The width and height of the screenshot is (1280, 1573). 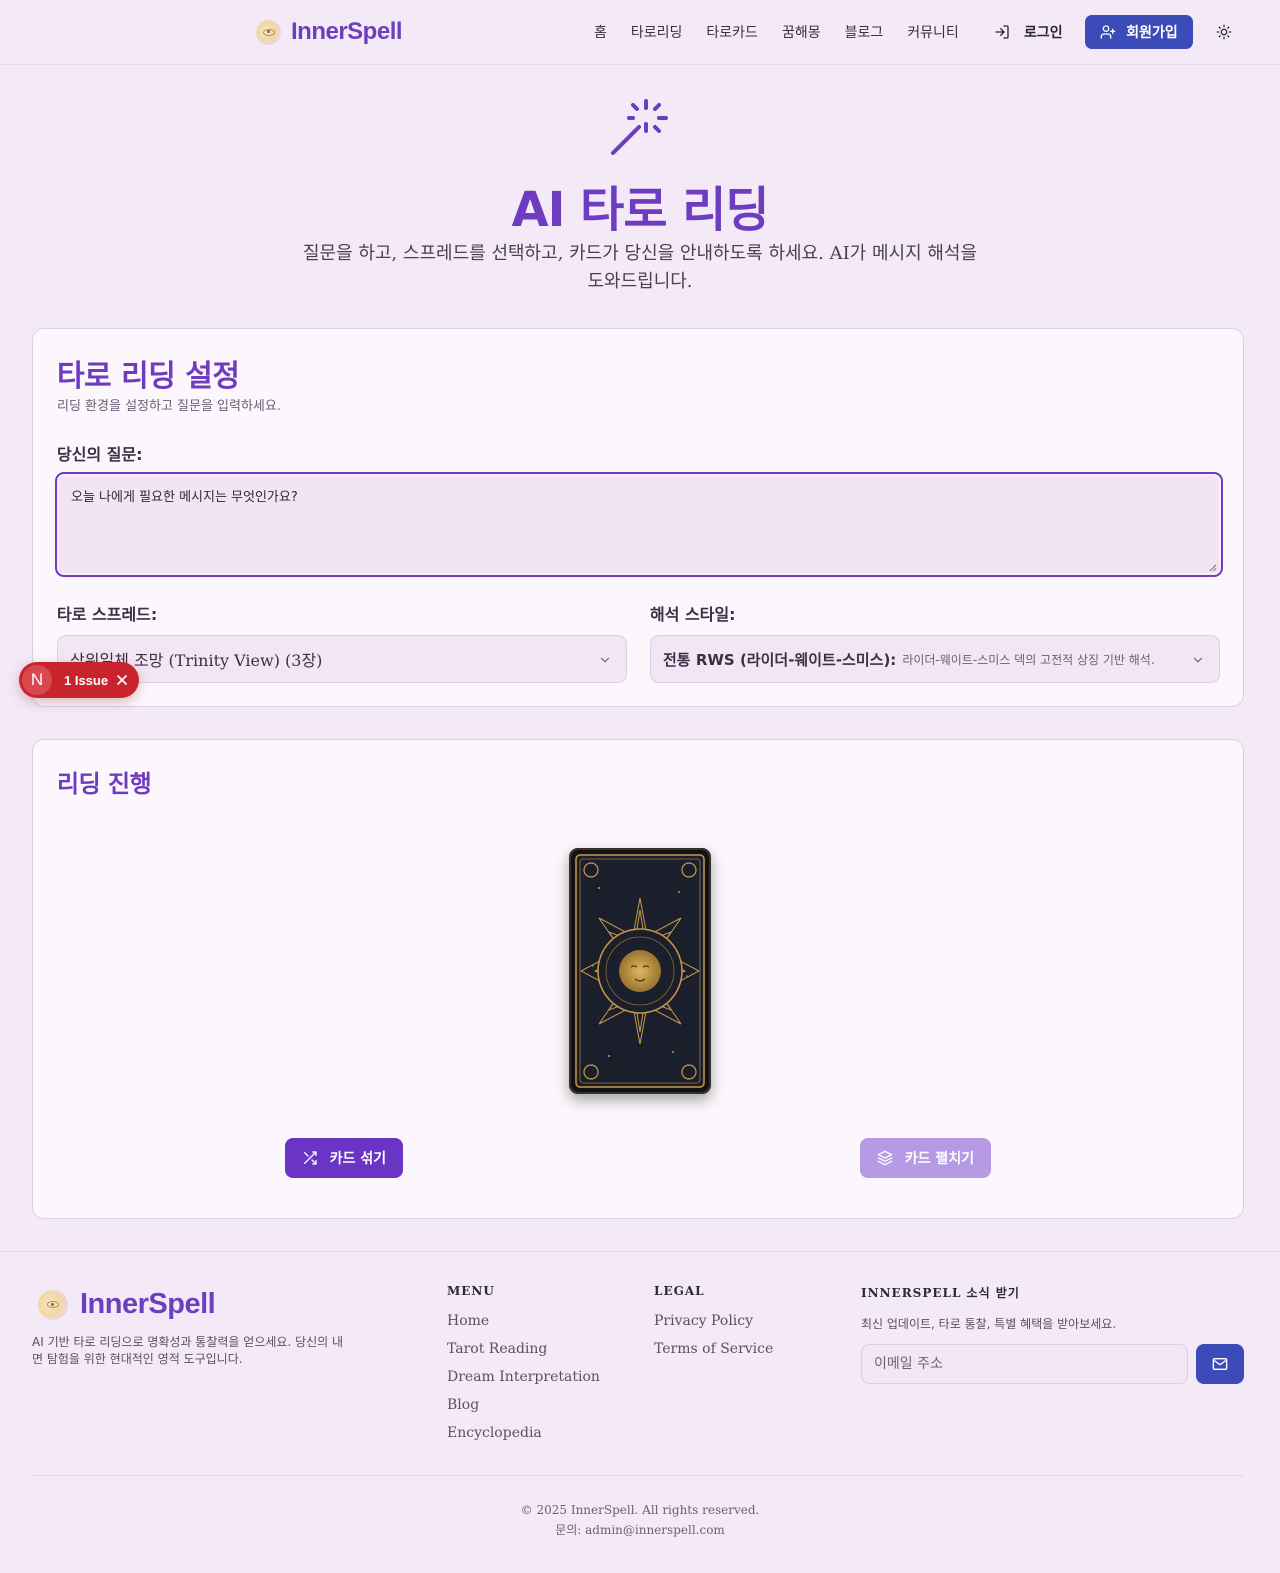 What do you see at coordinates (639, 130) in the screenshot?
I see `magic-wand-icon` at bounding box center [639, 130].